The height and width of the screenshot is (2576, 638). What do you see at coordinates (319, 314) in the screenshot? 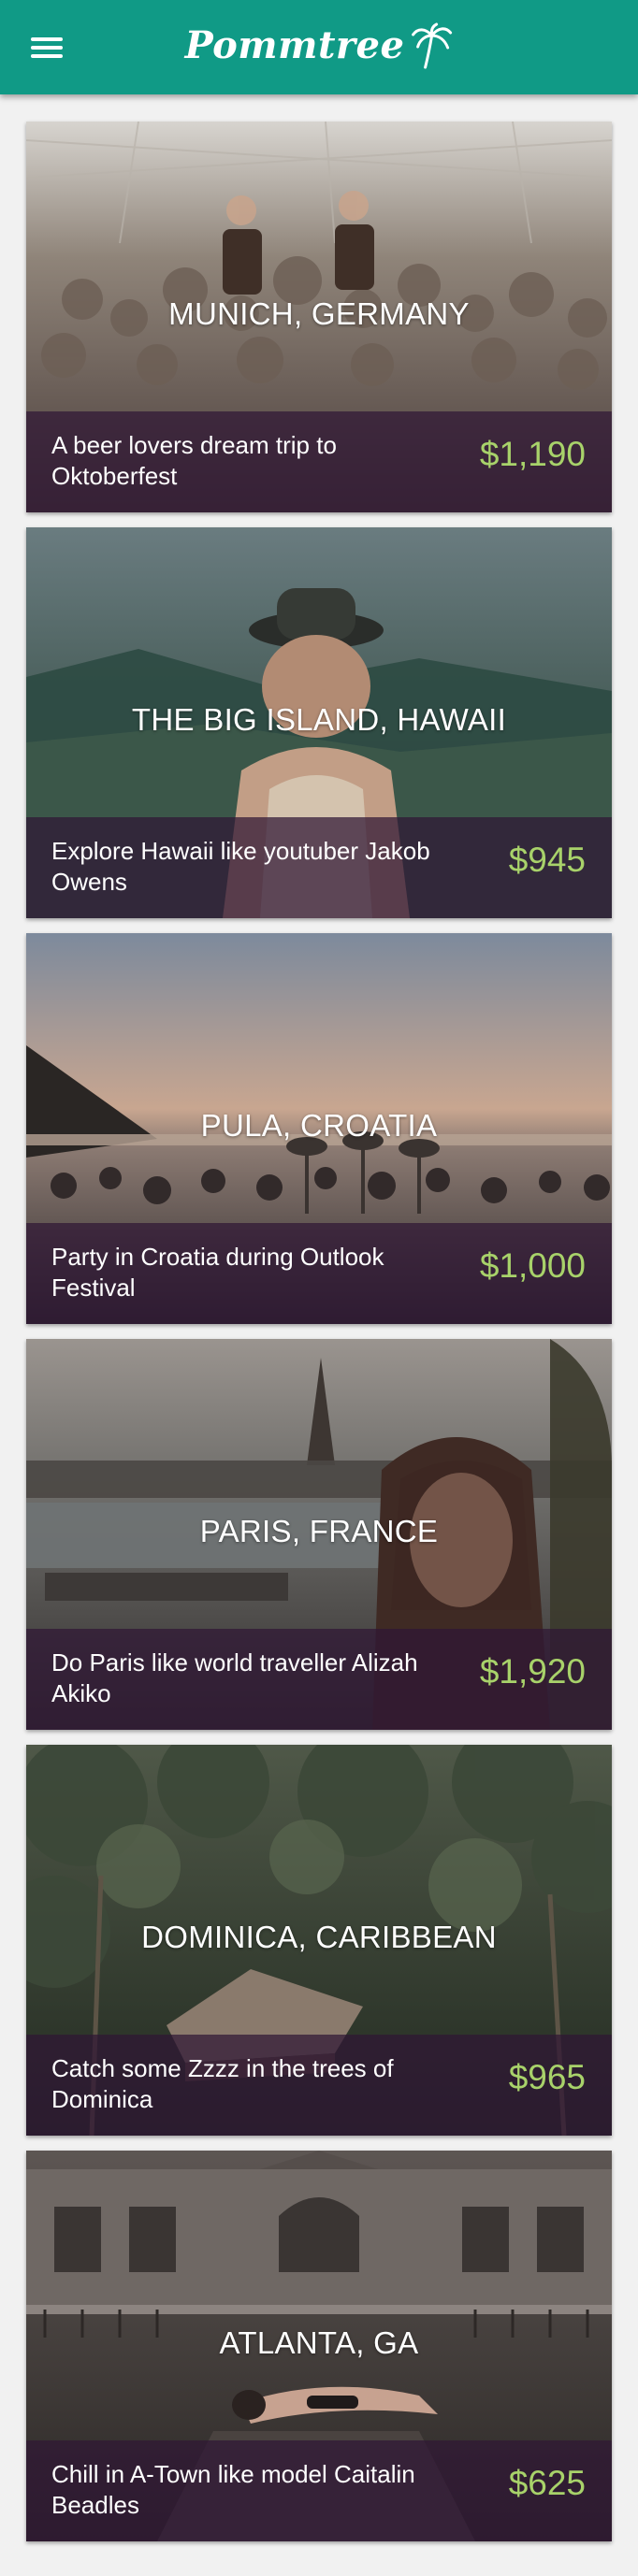
I see `trip-location: MUNICH, GERMANY` at bounding box center [319, 314].